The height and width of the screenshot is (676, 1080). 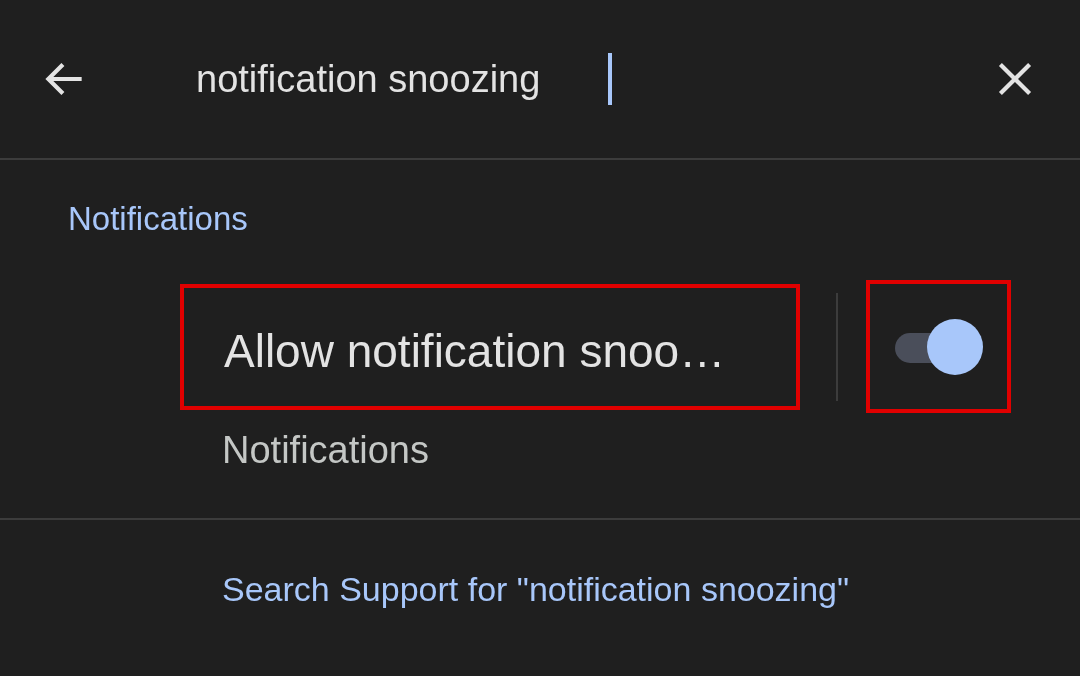 I want to click on setting-subtitle: Notifications, so click(x=325, y=450).